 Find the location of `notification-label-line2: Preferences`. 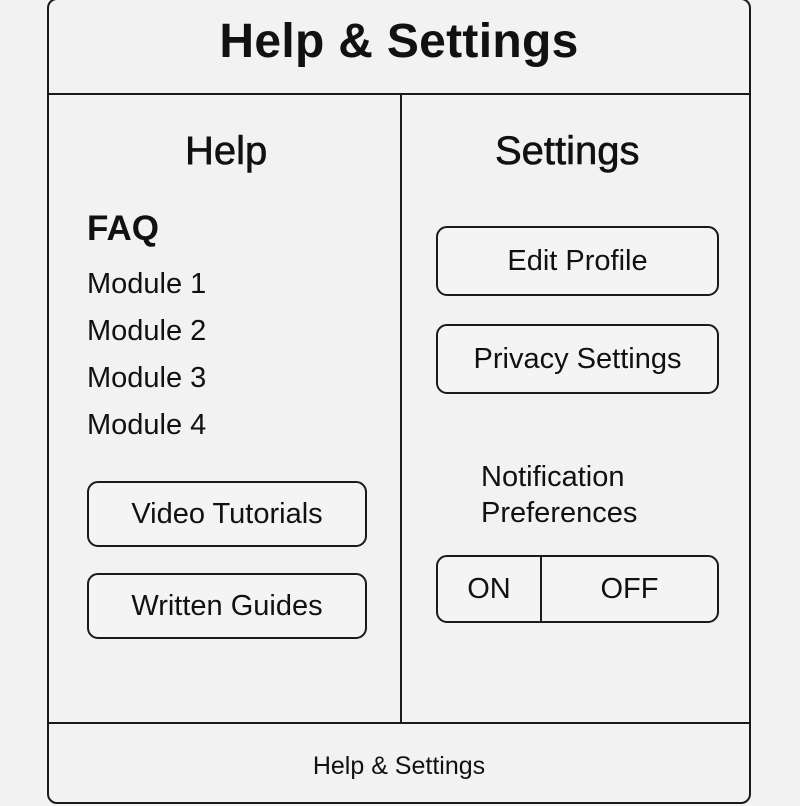

notification-label-line2: Preferences is located at coordinates (559, 513).